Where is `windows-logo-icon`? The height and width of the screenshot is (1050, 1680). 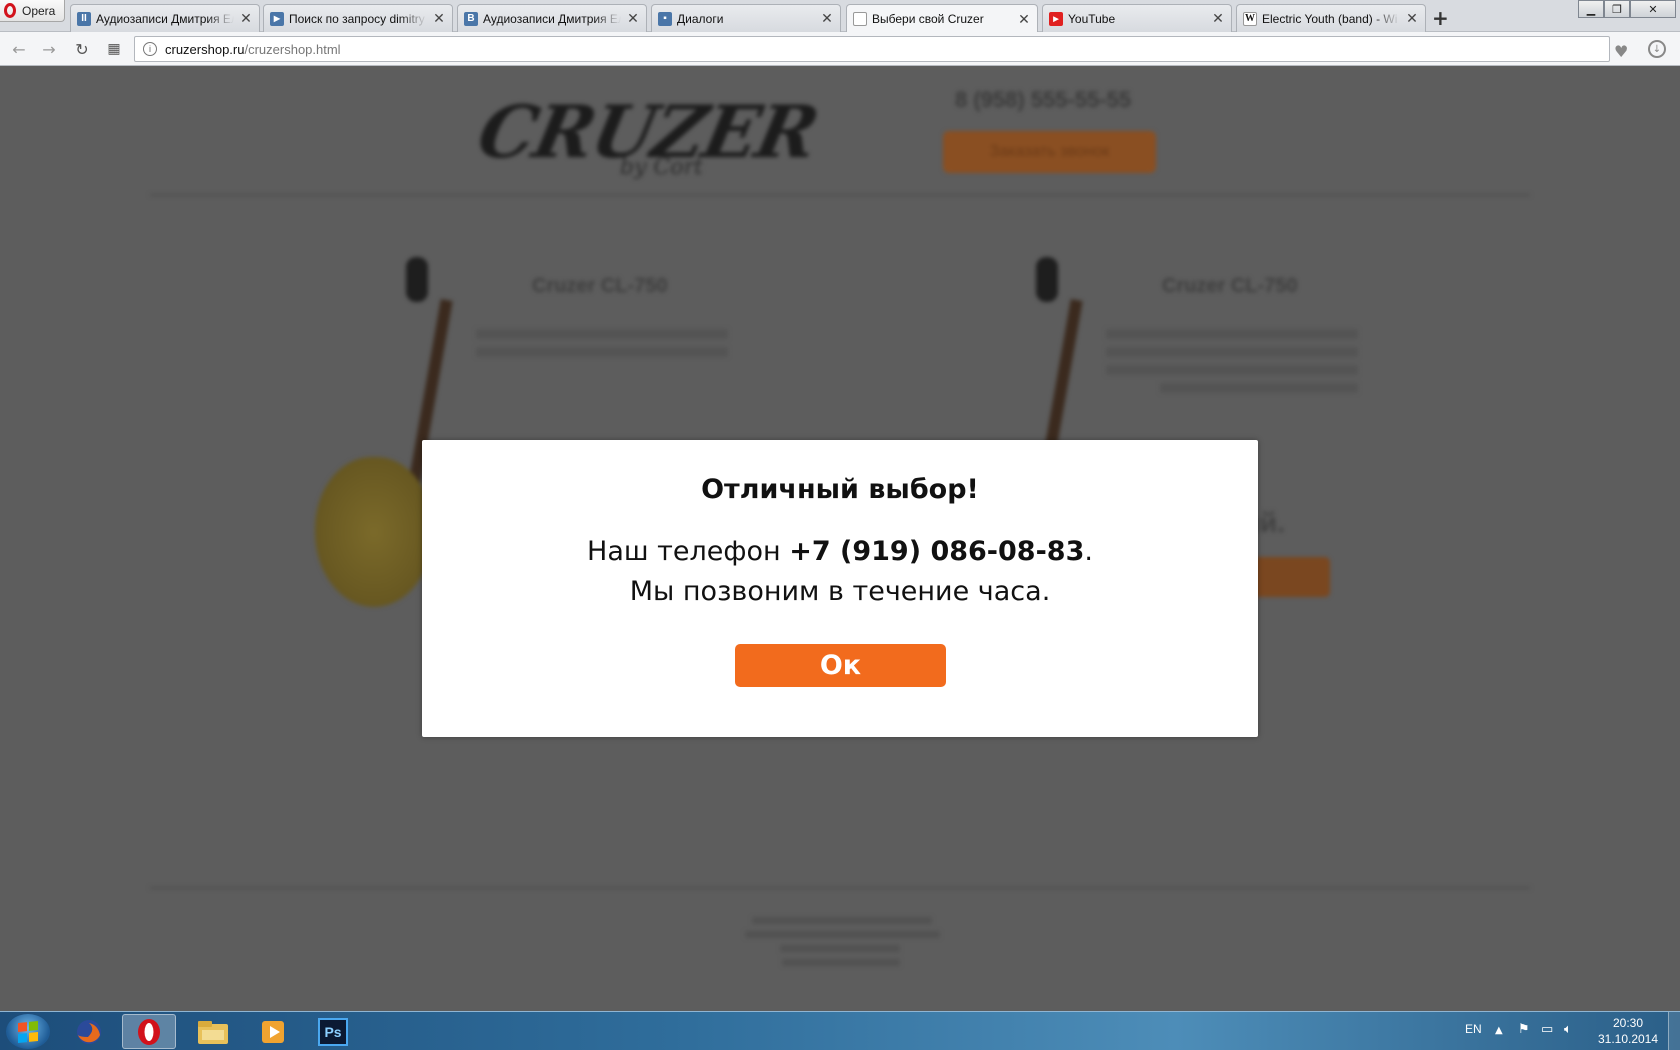 windows-logo-icon is located at coordinates (28, 1031).